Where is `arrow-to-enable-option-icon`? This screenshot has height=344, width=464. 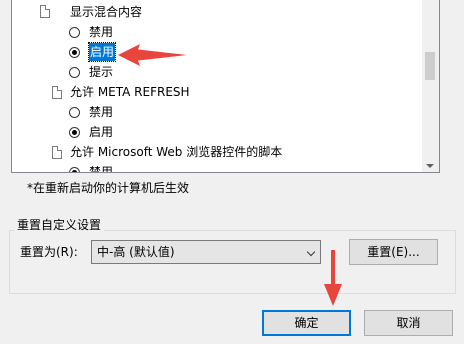 arrow-to-enable-option-icon is located at coordinates (152, 55).